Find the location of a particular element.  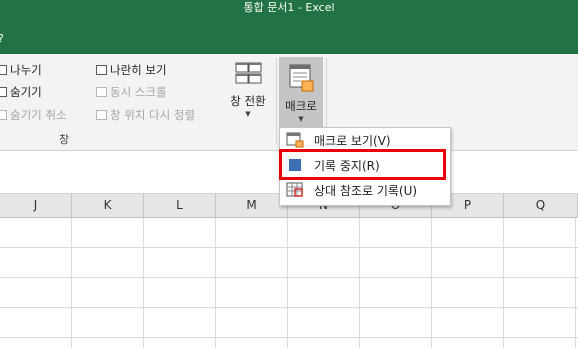

split-icon is located at coordinates (3, 70).